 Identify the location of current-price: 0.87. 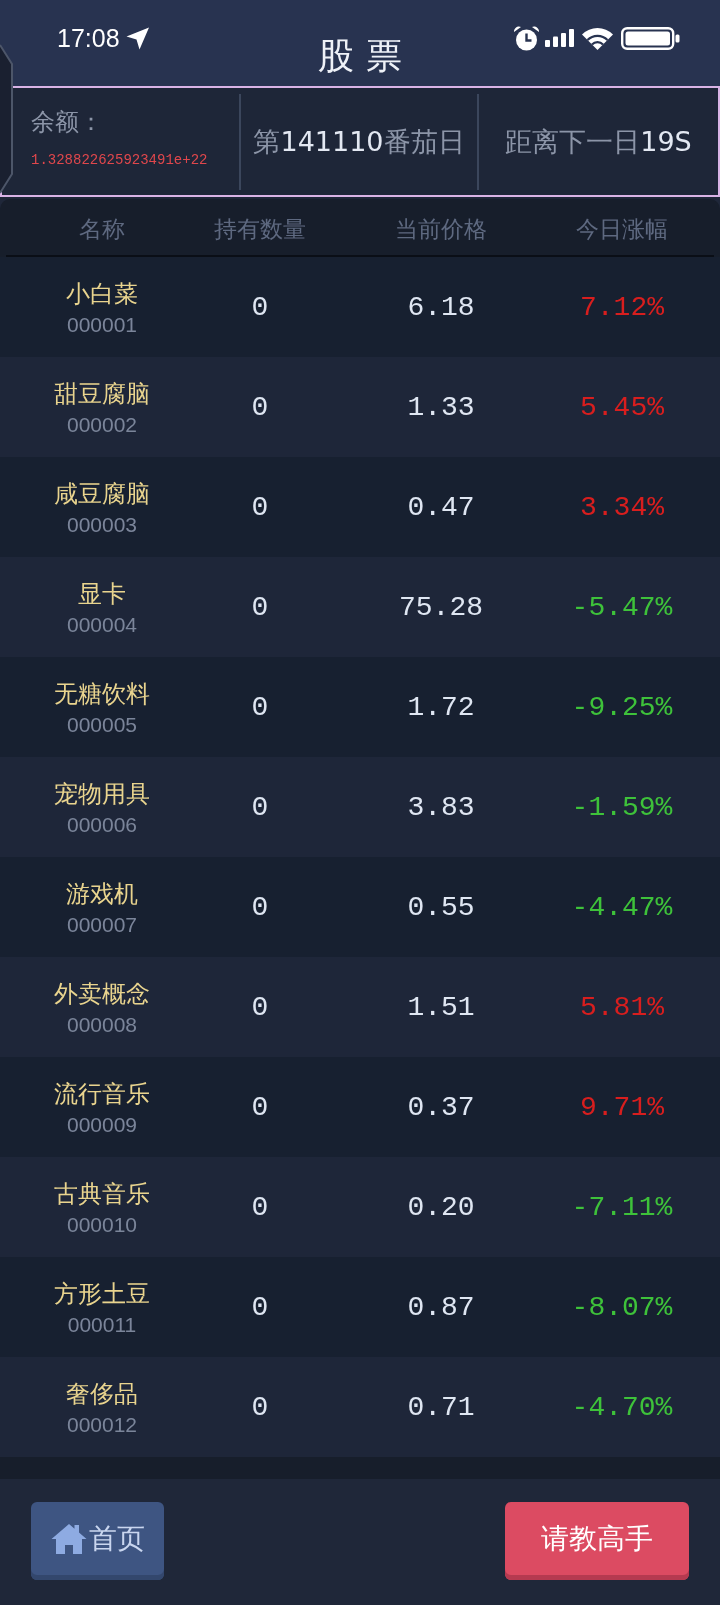
(441, 1308).